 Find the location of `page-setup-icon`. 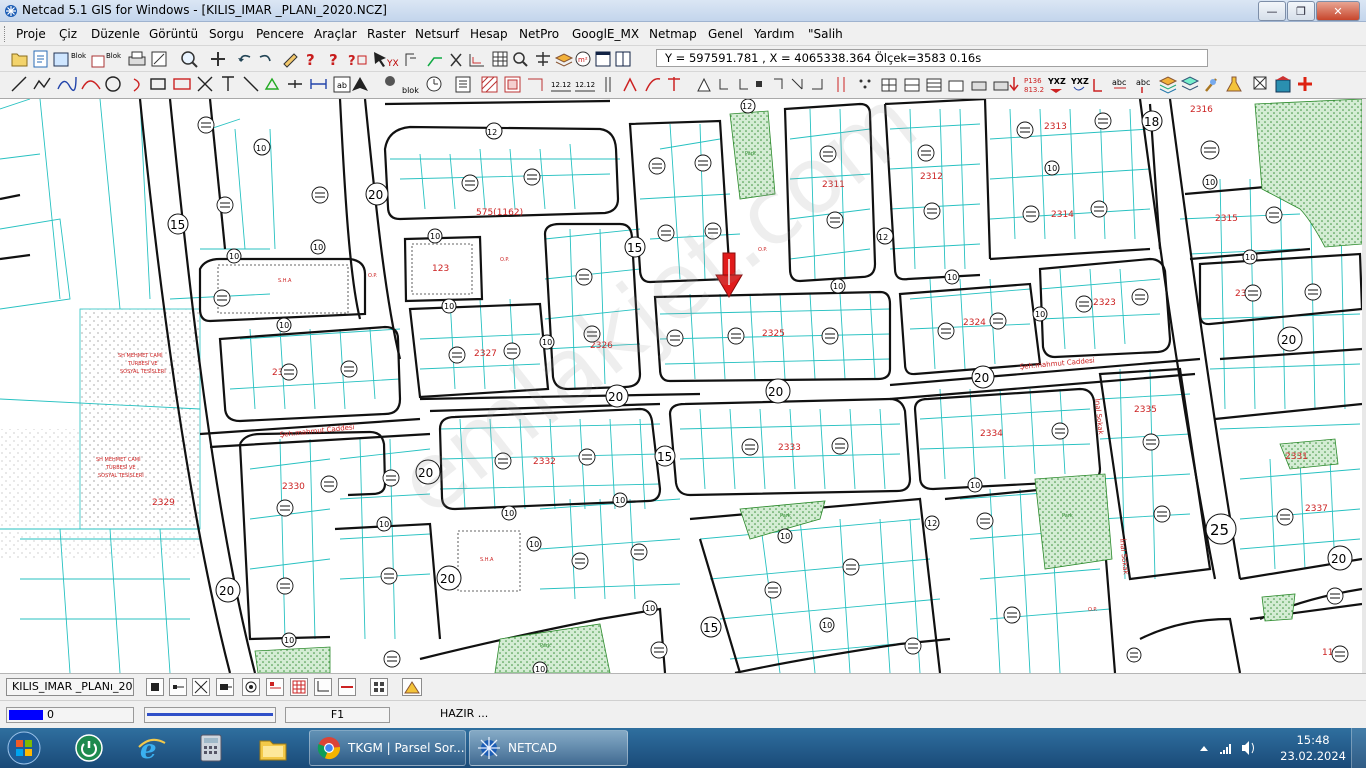

page-setup-icon is located at coordinates (159, 59).